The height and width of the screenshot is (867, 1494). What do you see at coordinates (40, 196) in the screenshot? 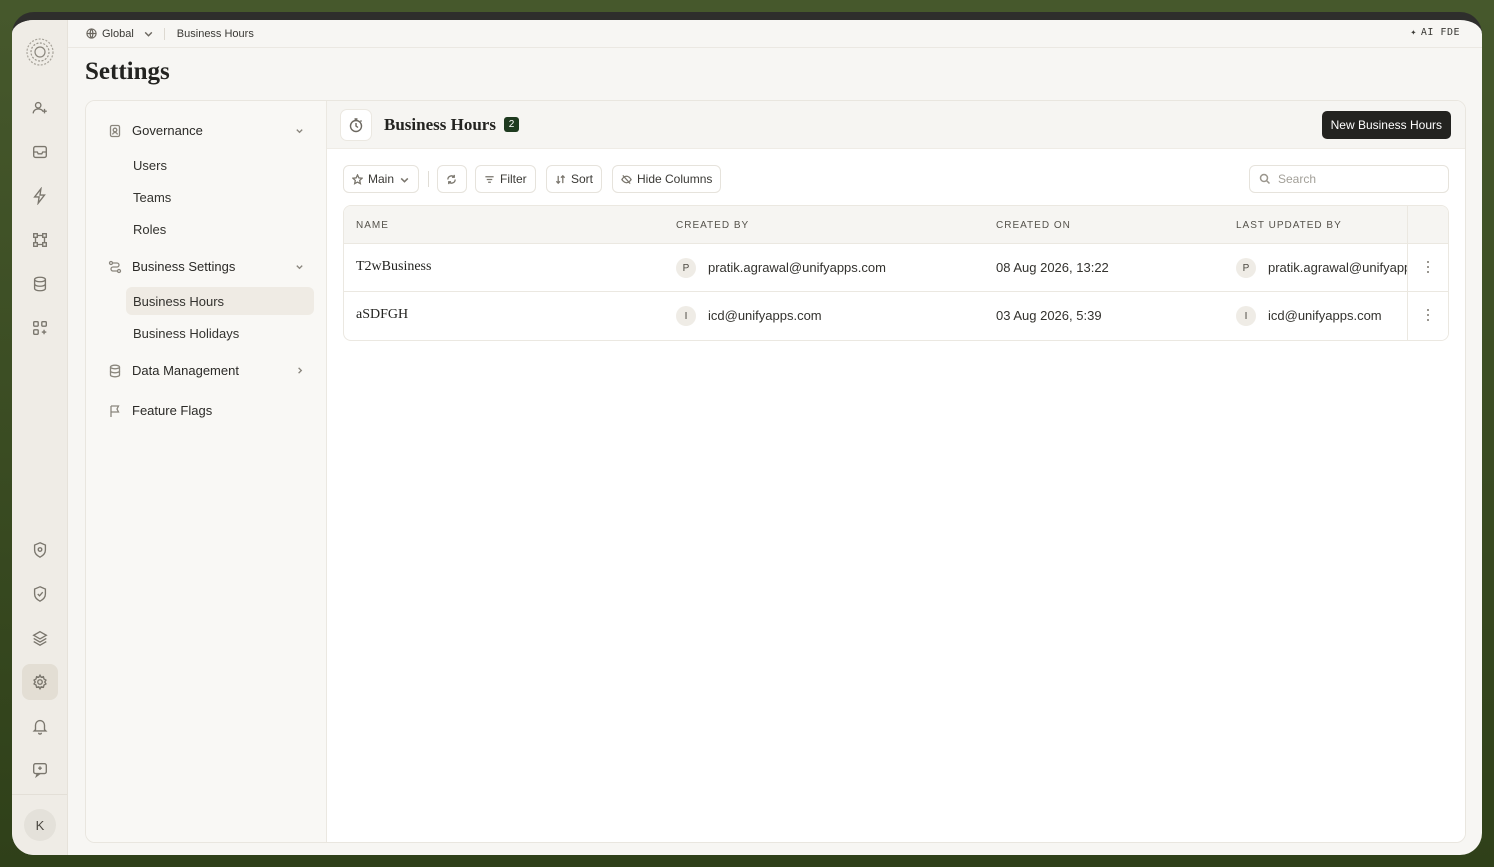
I see `bolt-icon` at bounding box center [40, 196].